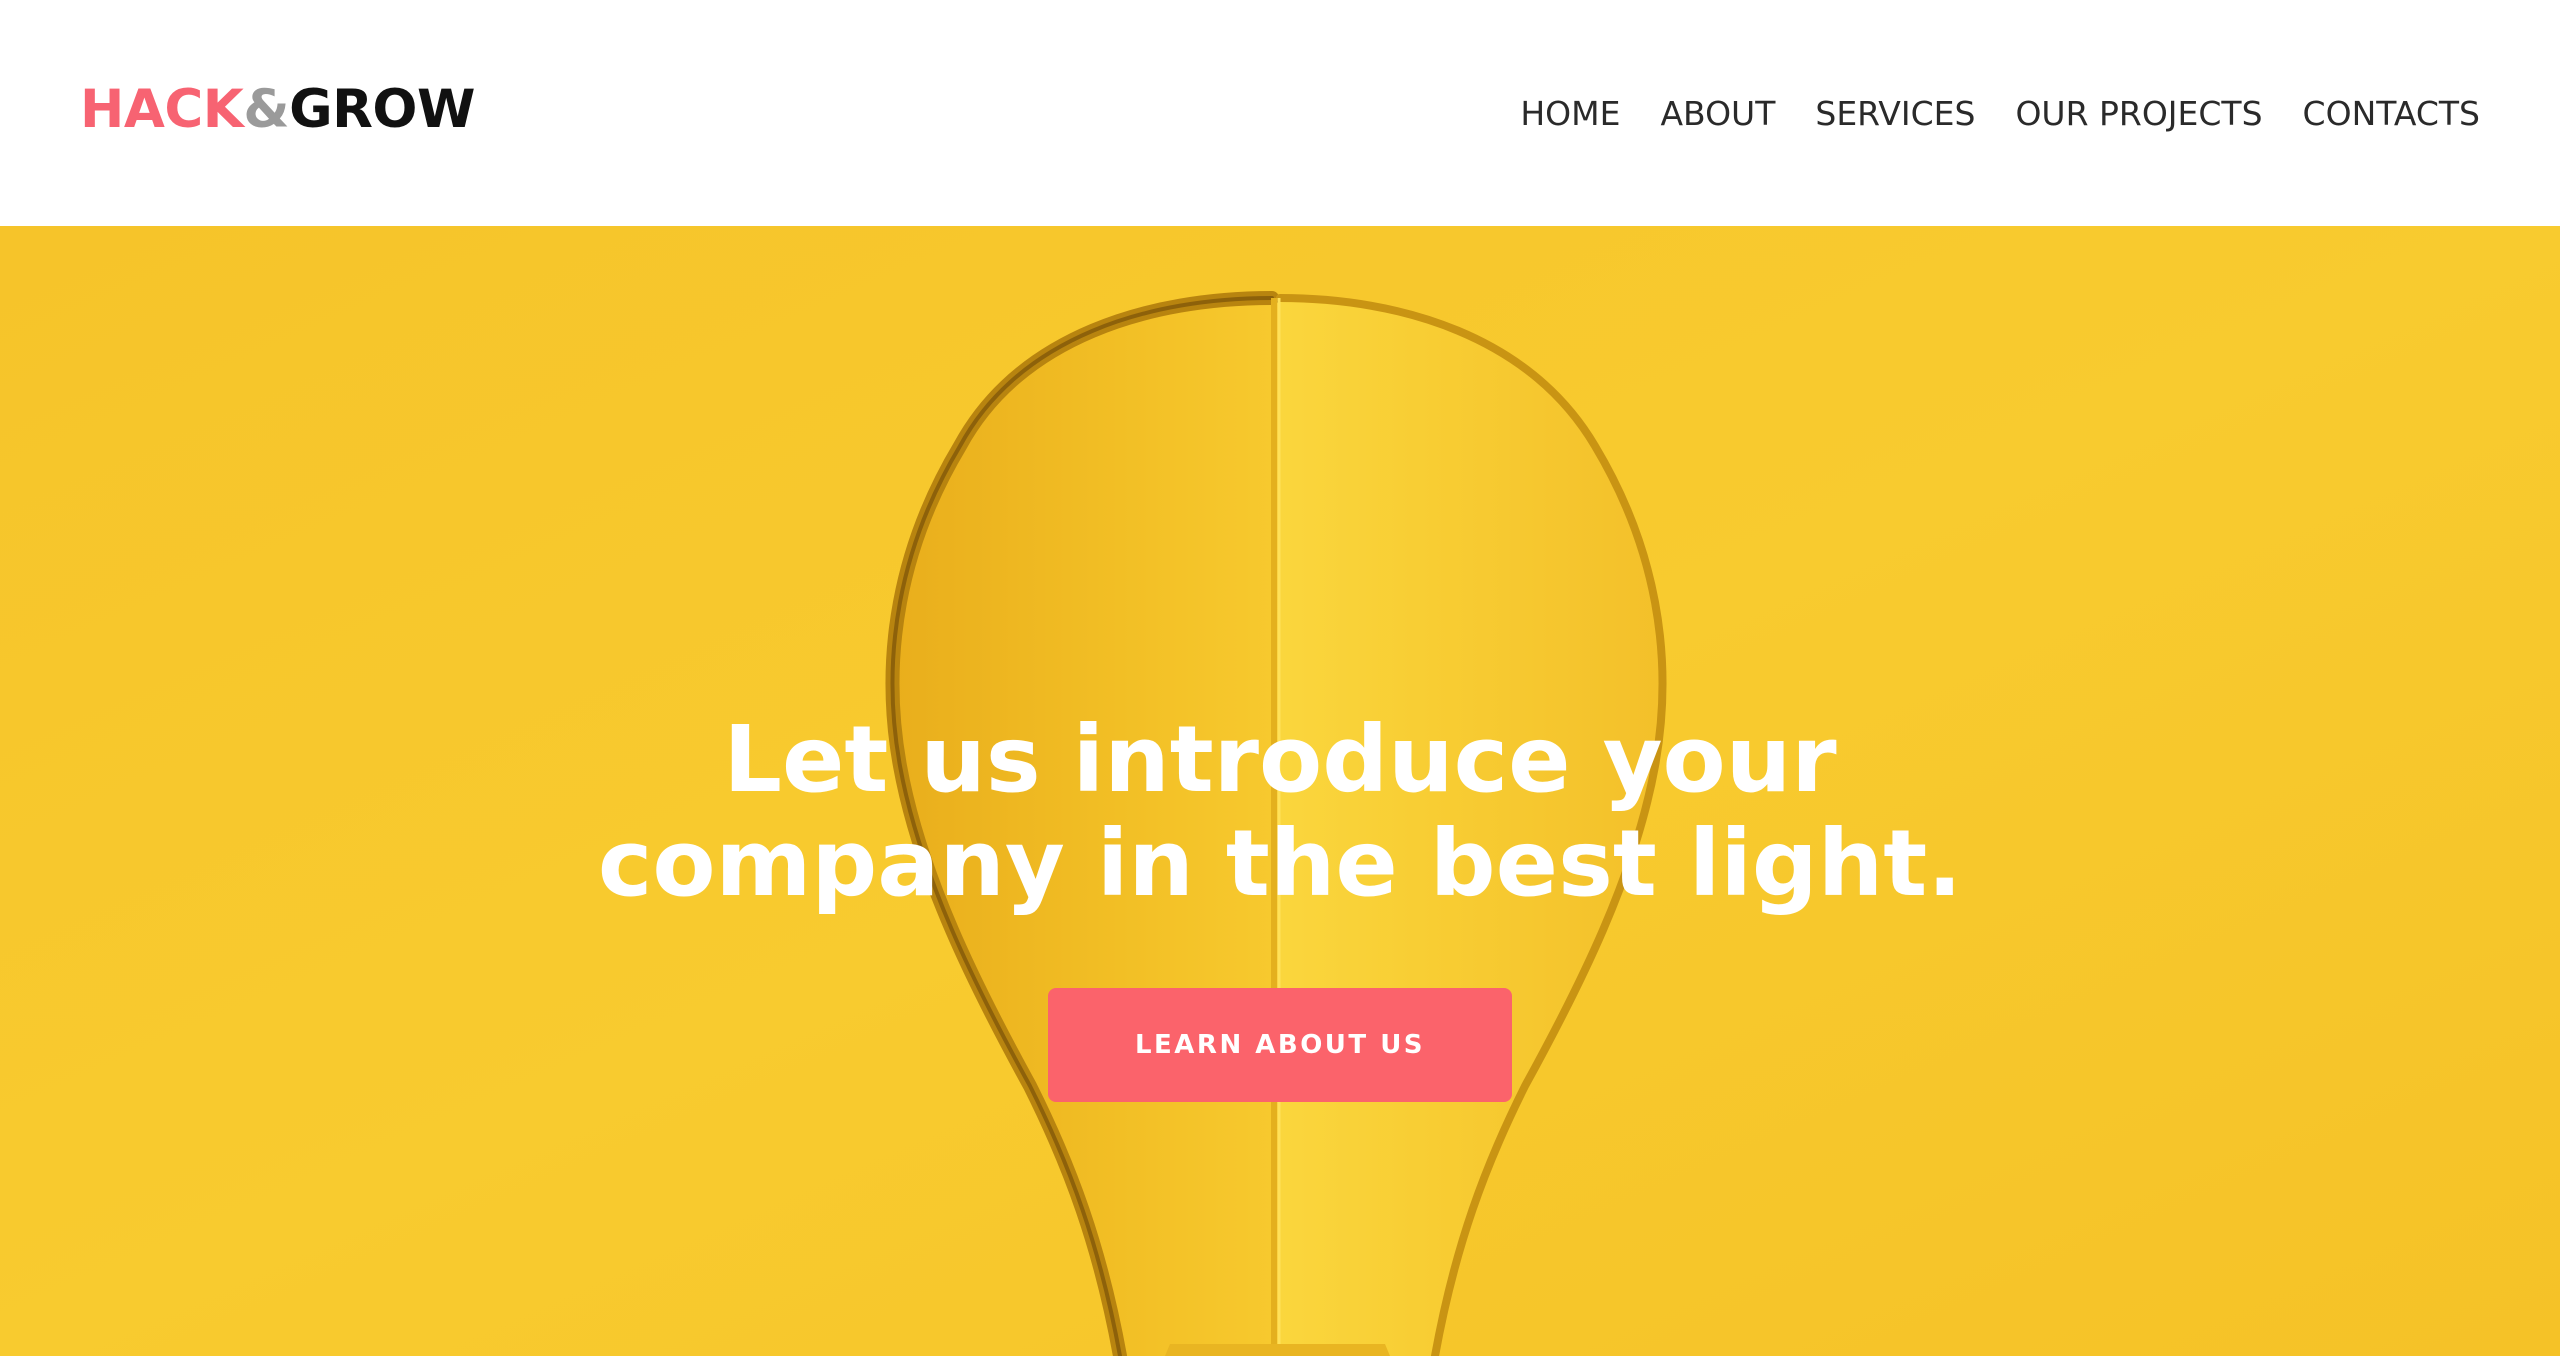  Describe the element at coordinates (1895, 114) in the screenshot. I see `nav-item-services: SERVICES` at that location.